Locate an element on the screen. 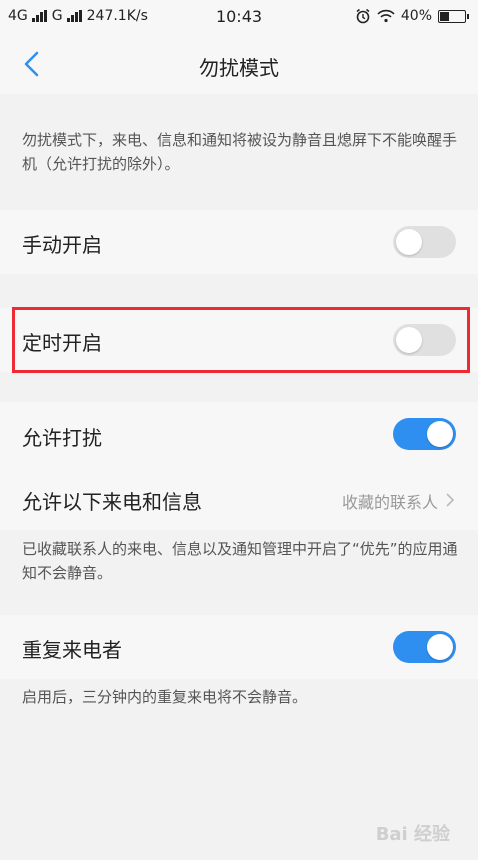 This screenshot has height=860, width=478. scheduled-mode-toggle is located at coordinates (424, 340).